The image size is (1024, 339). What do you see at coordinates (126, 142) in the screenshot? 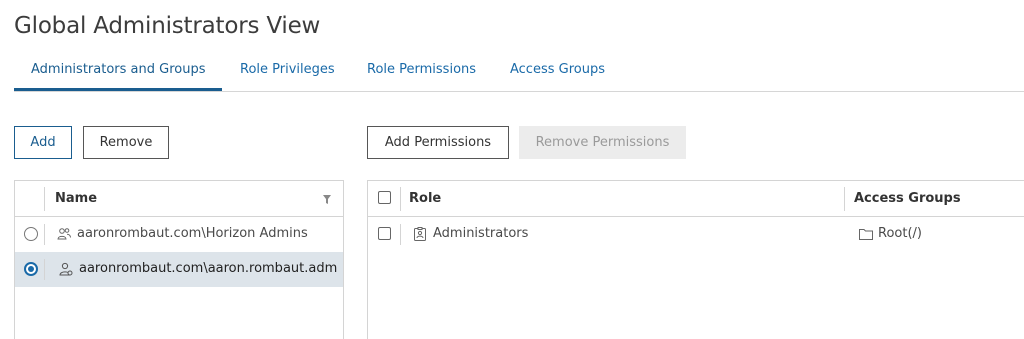
I see `remove-button: Remove` at bounding box center [126, 142].